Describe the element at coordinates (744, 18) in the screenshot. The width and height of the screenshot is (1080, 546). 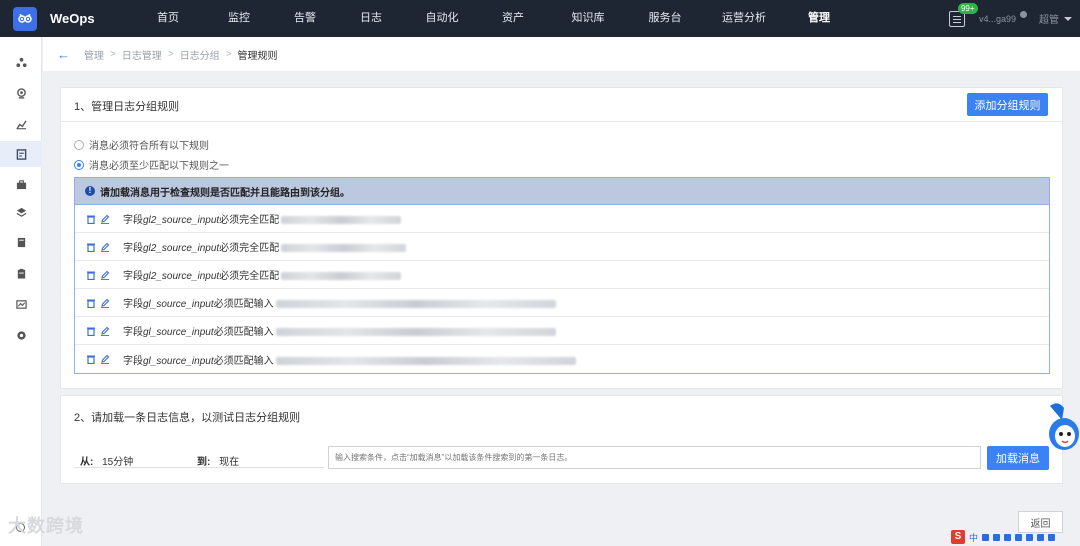
I see `nav-ops-analysis: 运营分析` at that location.